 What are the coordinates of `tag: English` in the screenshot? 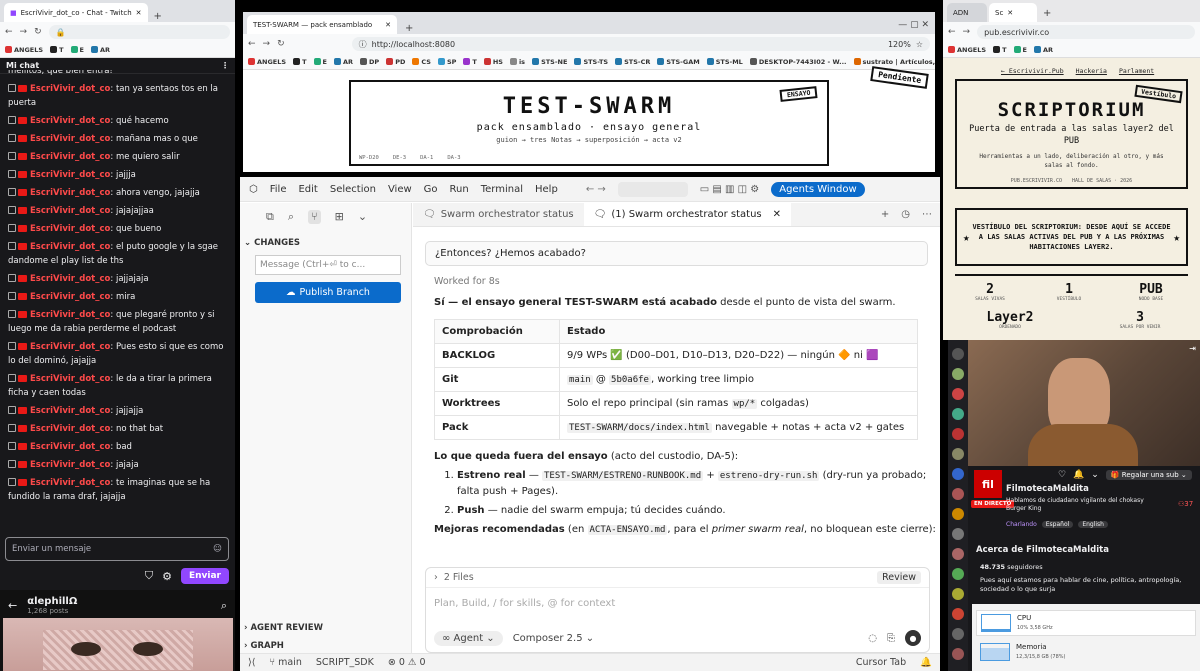 It's located at (1093, 524).